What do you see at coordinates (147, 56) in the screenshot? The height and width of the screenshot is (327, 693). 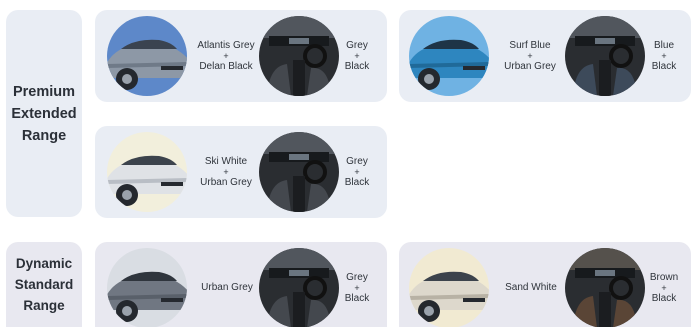 I see `atlantis-grey-car-icon` at bounding box center [147, 56].